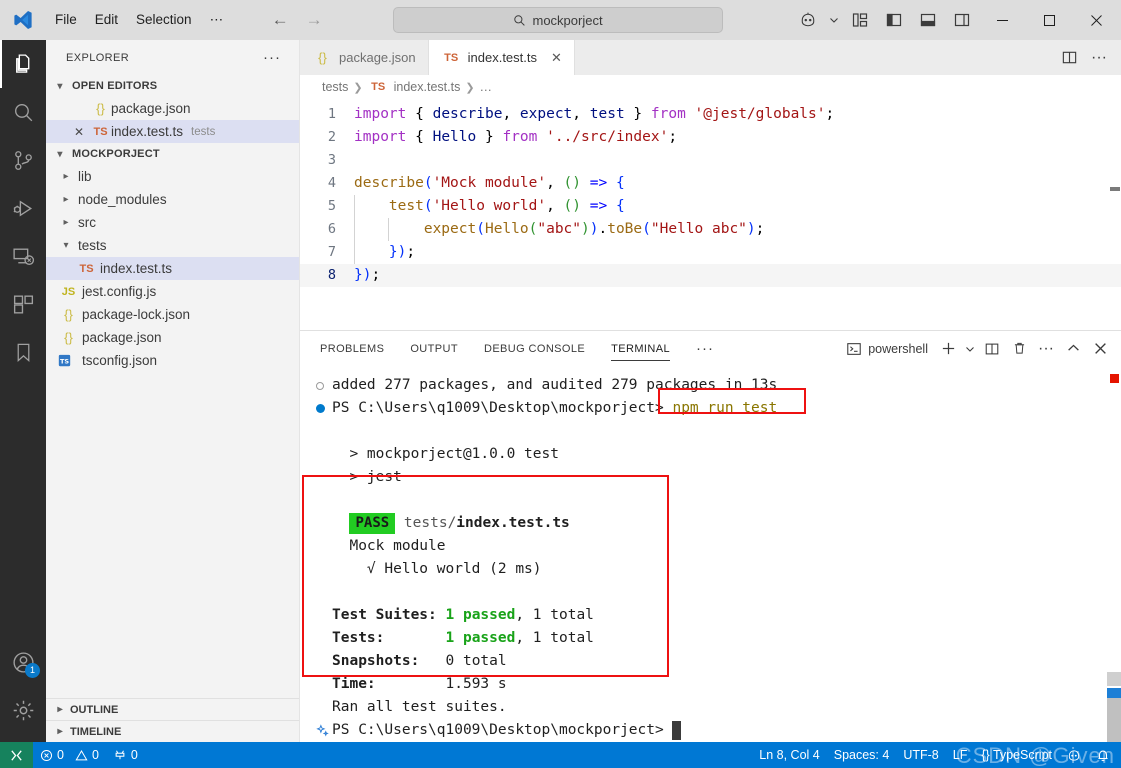  What do you see at coordinates (718, 661) in the screenshot?
I see `terminal-line: Snapshots: 0 total` at bounding box center [718, 661].